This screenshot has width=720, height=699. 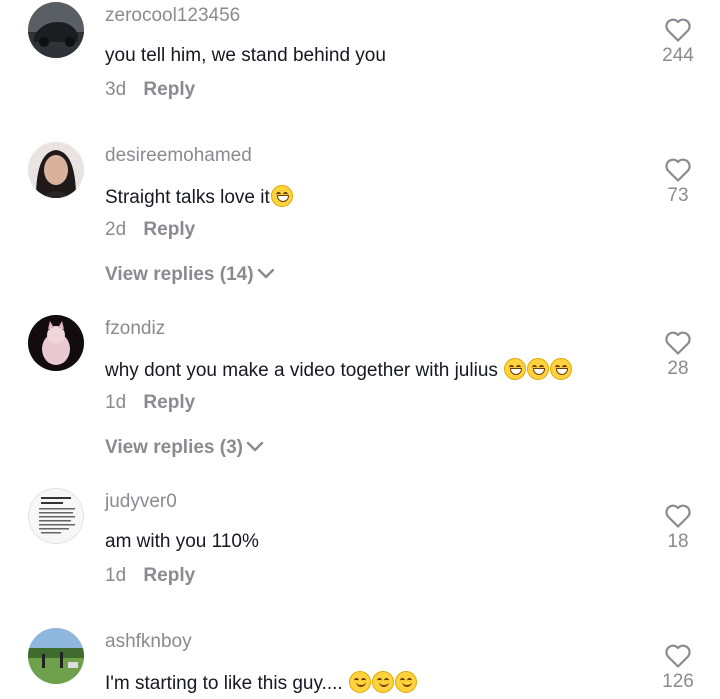 What do you see at coordinates (135, 329) in the screenshot?
I see `comment-username: fzondiz` at bounding box center [135, 329].